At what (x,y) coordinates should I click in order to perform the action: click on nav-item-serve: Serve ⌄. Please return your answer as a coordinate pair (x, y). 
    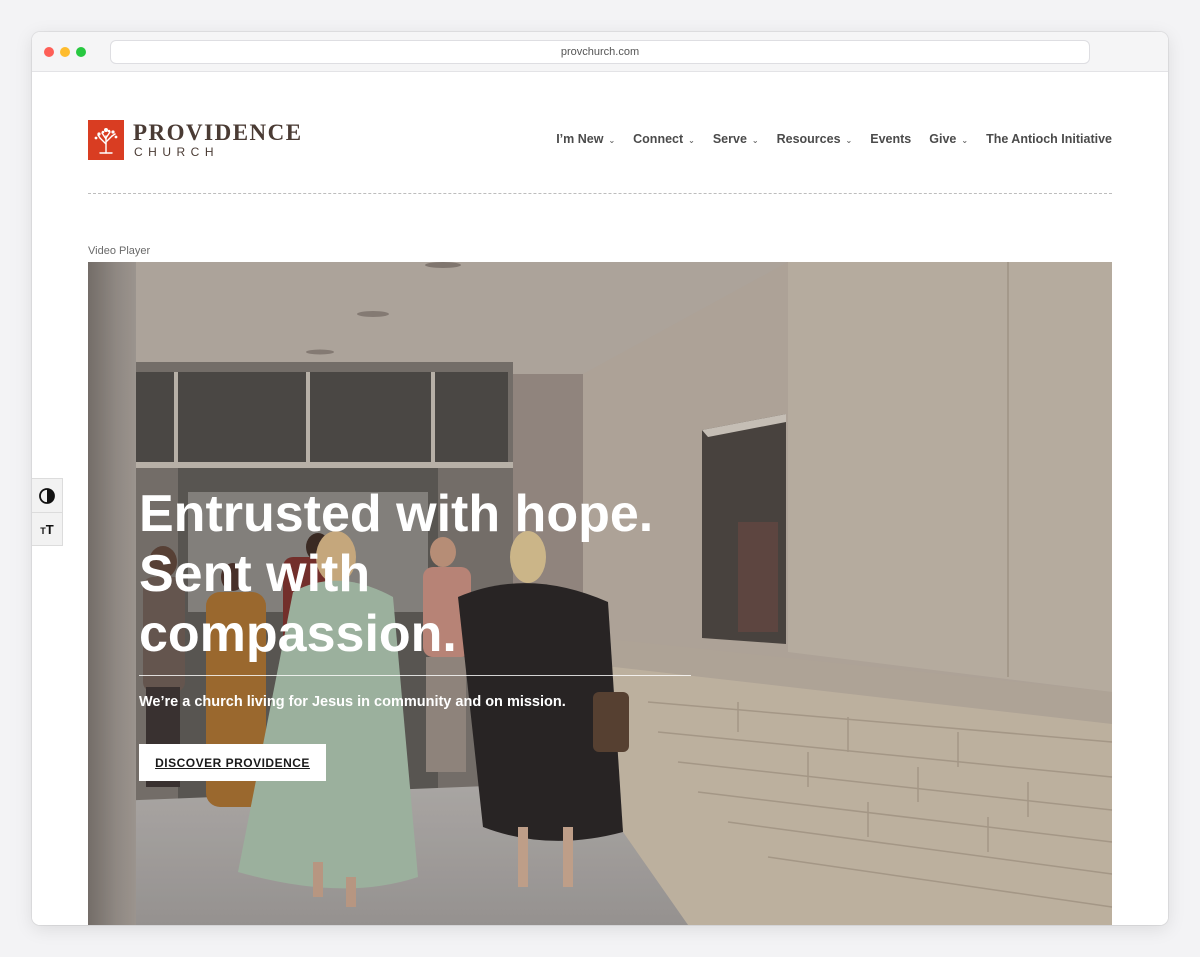
    Looking at the image, I should click on (736, 139).